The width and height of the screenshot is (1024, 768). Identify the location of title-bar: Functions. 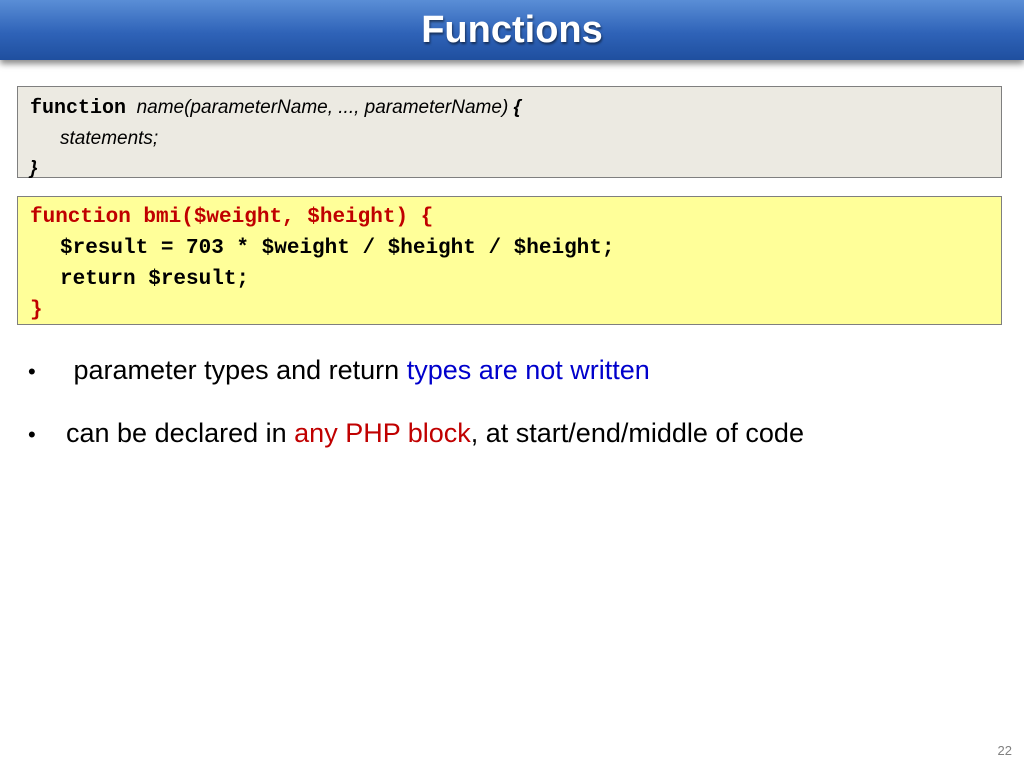
(512, 30).